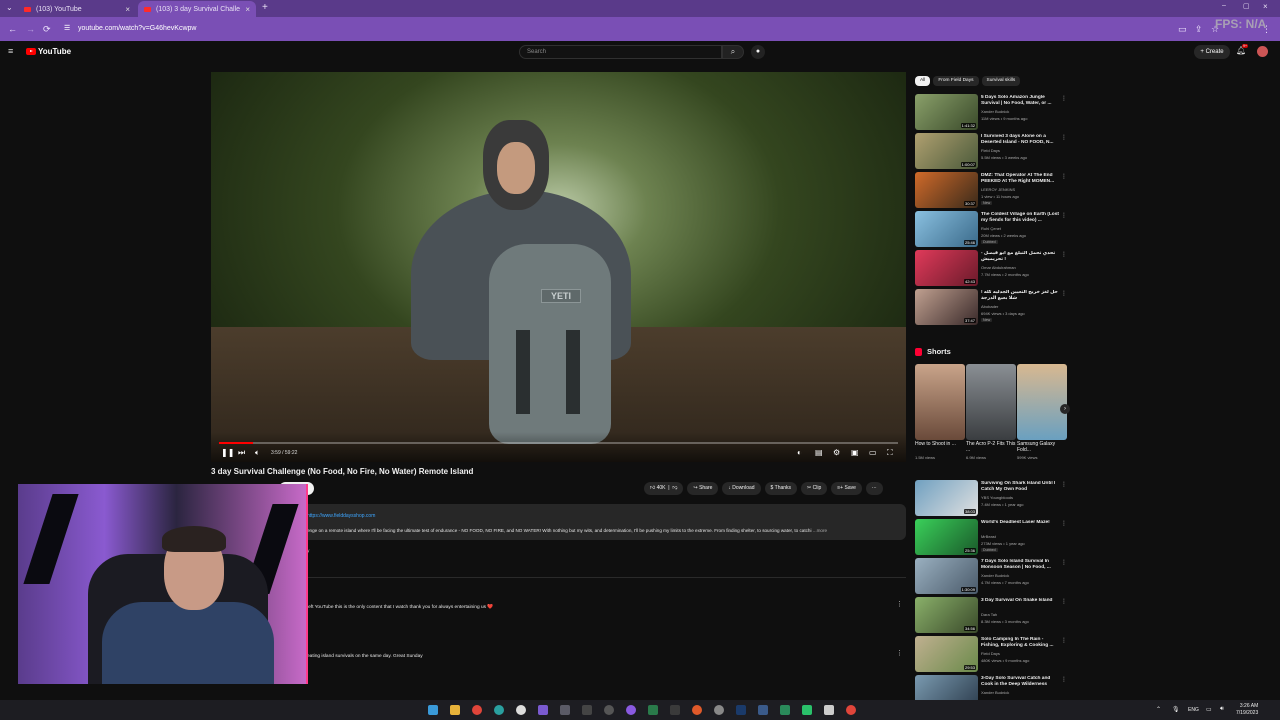 Image resolution: width=1280 pixels, height=720 pixels. I want to click on short-item: How to Shoot in ... 1.5M views, so click(940, 412).